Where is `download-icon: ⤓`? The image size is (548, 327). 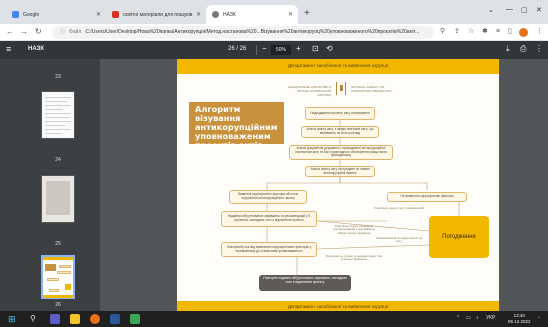 download-icon: ⤓ is located at coordinates (508, 49).